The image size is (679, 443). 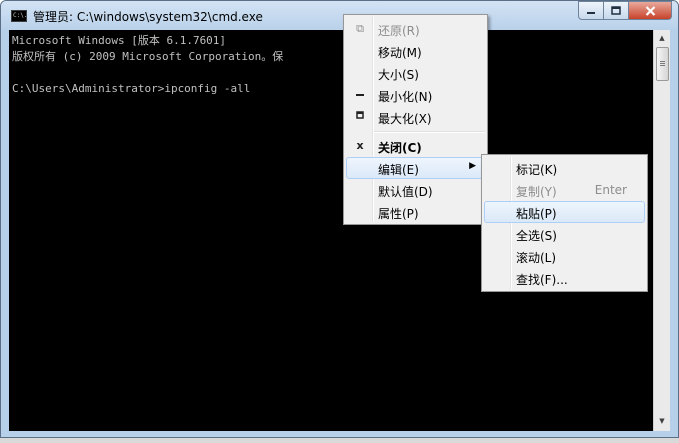 What do you see at coordinates (564, 168) in the screenshot?
I see `menu-item-mark: 标记(K)` at bounding box center [564, 168].